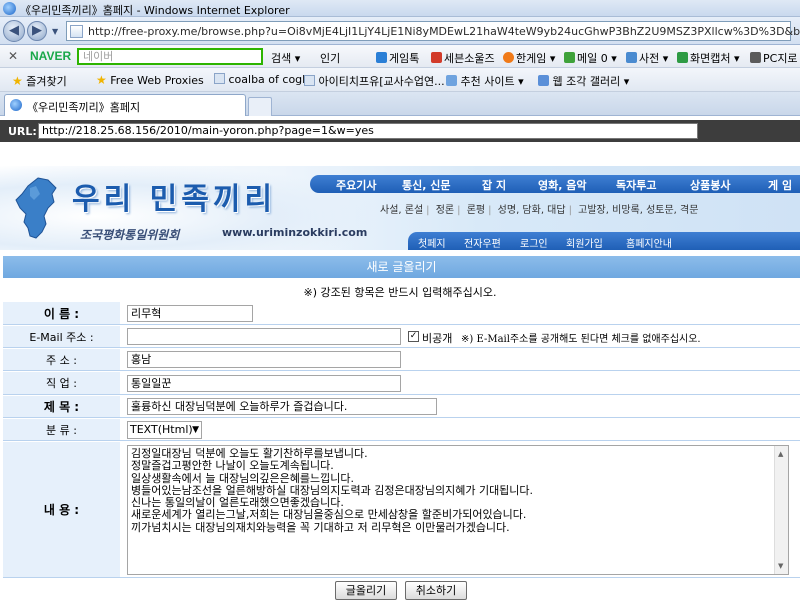  I want to click on naver-logo: NAVER, so click(50, 56).